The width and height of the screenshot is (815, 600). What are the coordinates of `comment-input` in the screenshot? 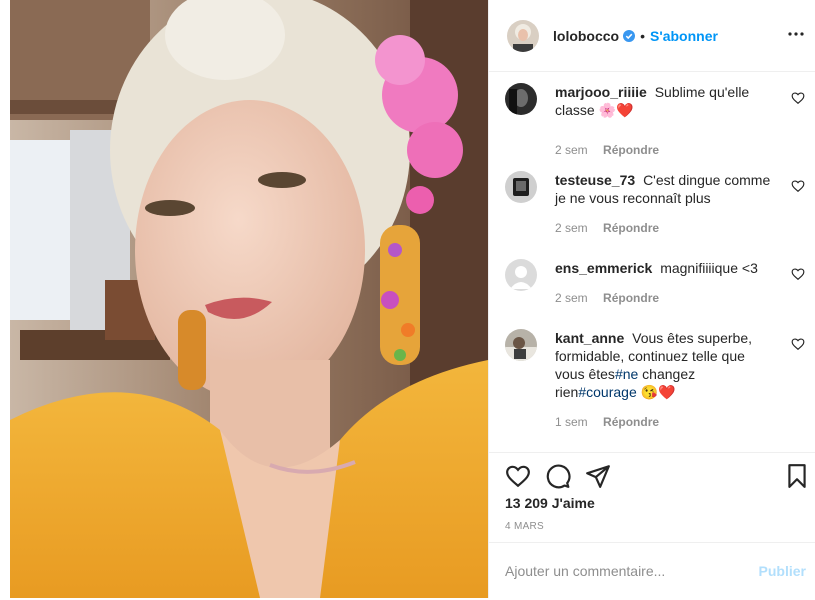 It's located at (625, 571).